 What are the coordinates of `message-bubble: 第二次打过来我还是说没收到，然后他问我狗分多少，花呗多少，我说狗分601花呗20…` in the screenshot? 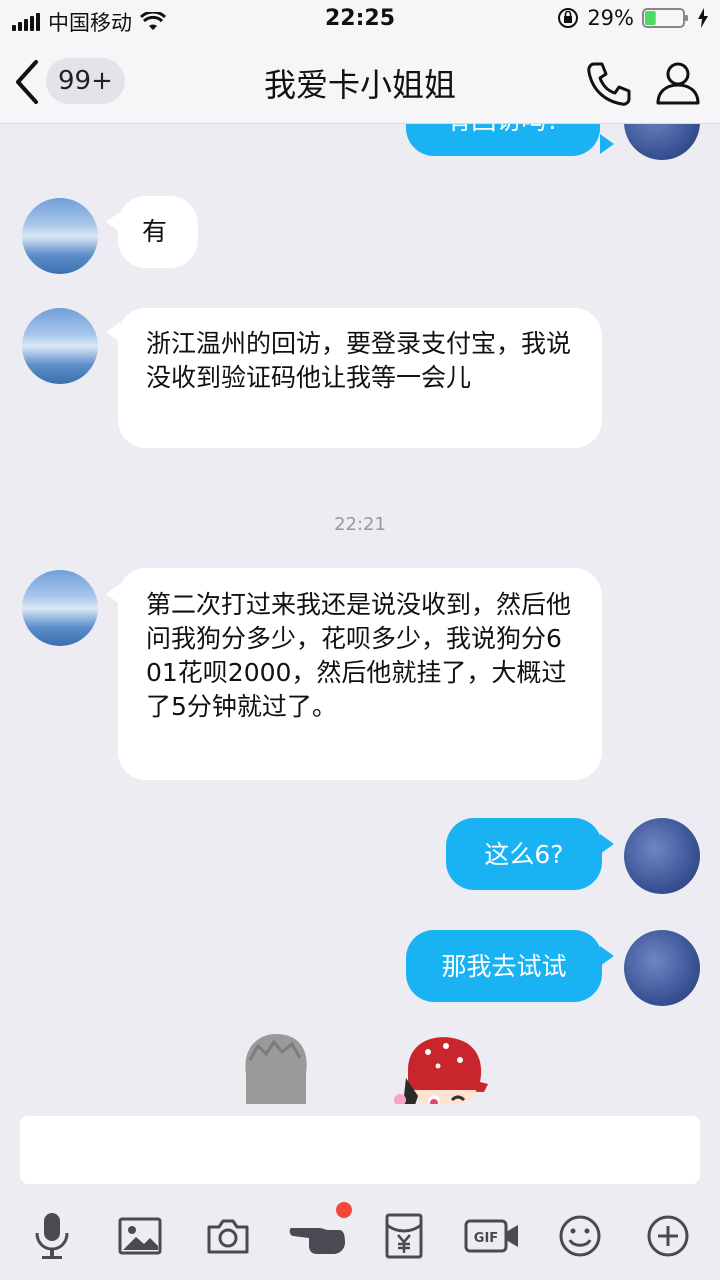 It's located at (360, 674).